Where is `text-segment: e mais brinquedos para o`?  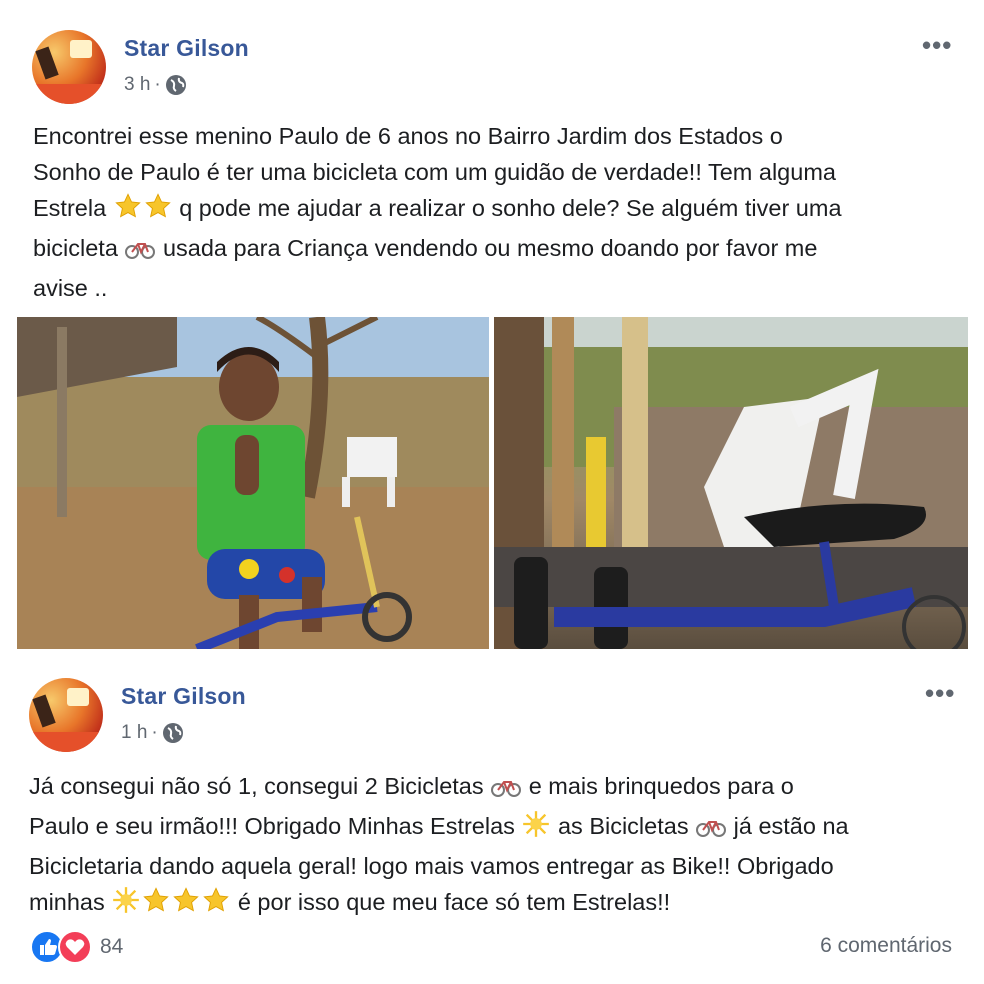 text-segment: e mais brinquedos para o is located at coordinates (661, 786).